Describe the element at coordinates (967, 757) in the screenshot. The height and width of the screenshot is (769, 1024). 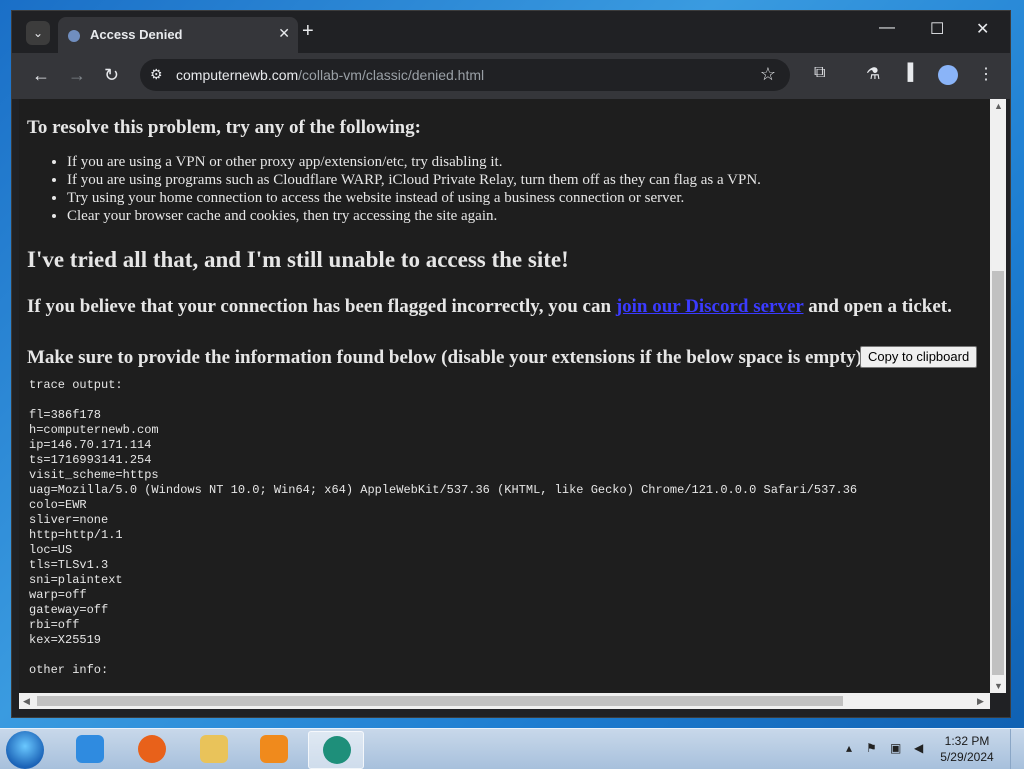
I see `clock-date: 5/29/2024` at that location.